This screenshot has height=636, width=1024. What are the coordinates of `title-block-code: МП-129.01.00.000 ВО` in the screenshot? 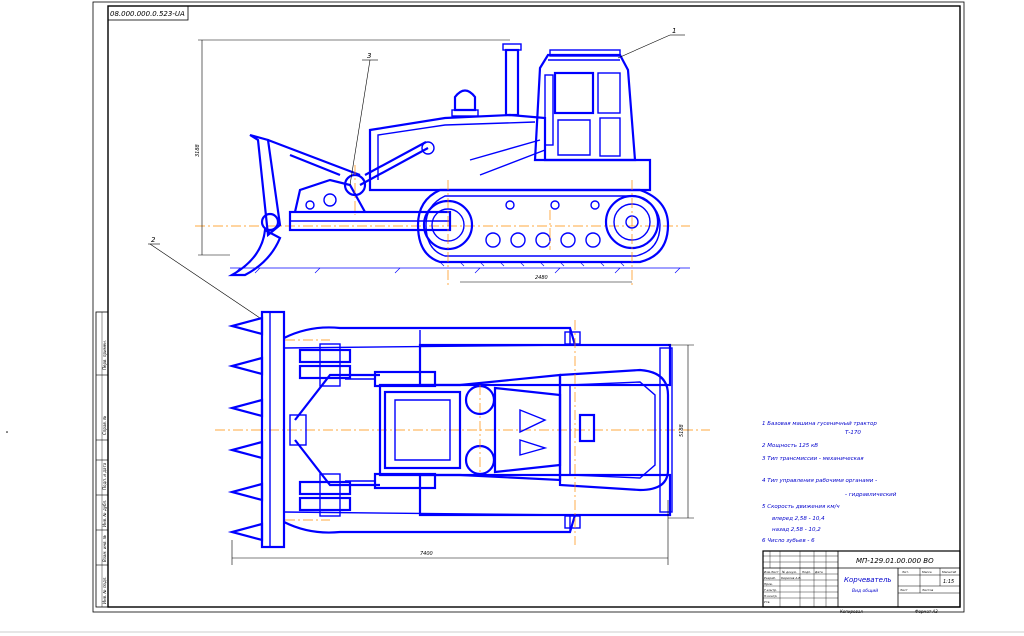 It's located at (895, 561).